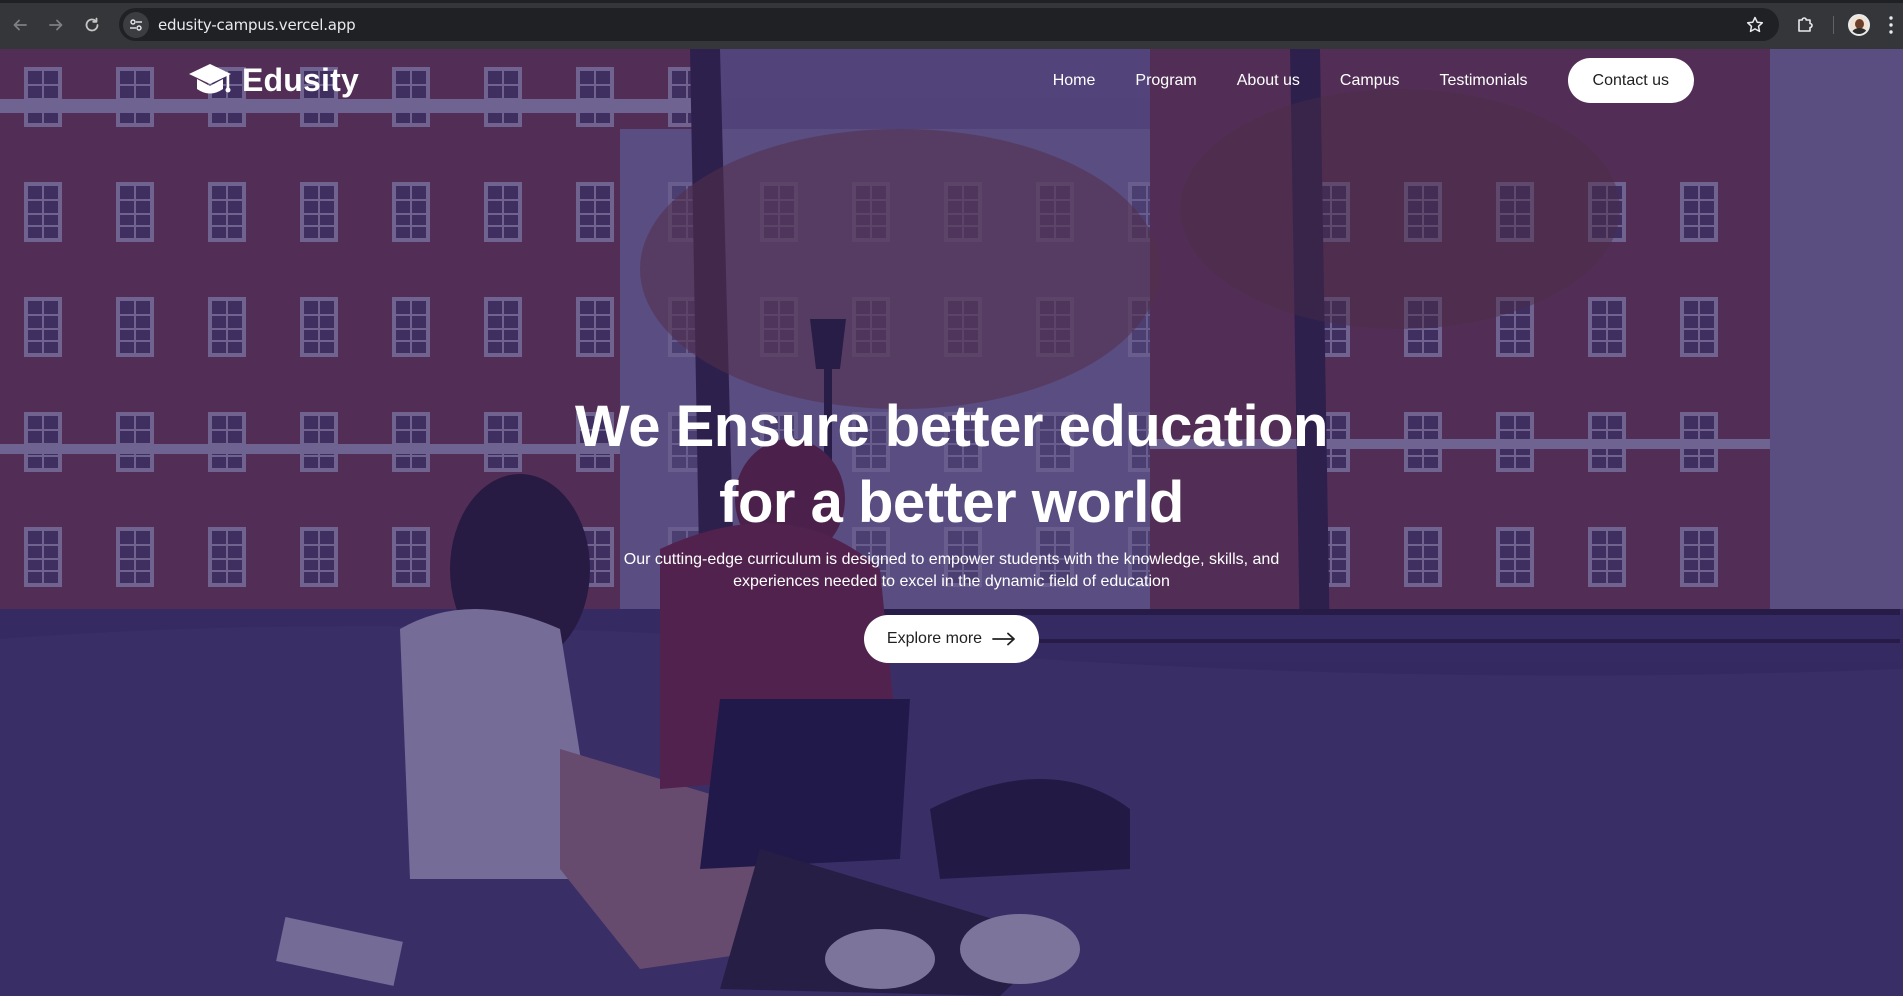  Describe the element at coordinates (949, 24) in the screenshot. I see `address-bar: edusity-campus.vercel.app` at that location.